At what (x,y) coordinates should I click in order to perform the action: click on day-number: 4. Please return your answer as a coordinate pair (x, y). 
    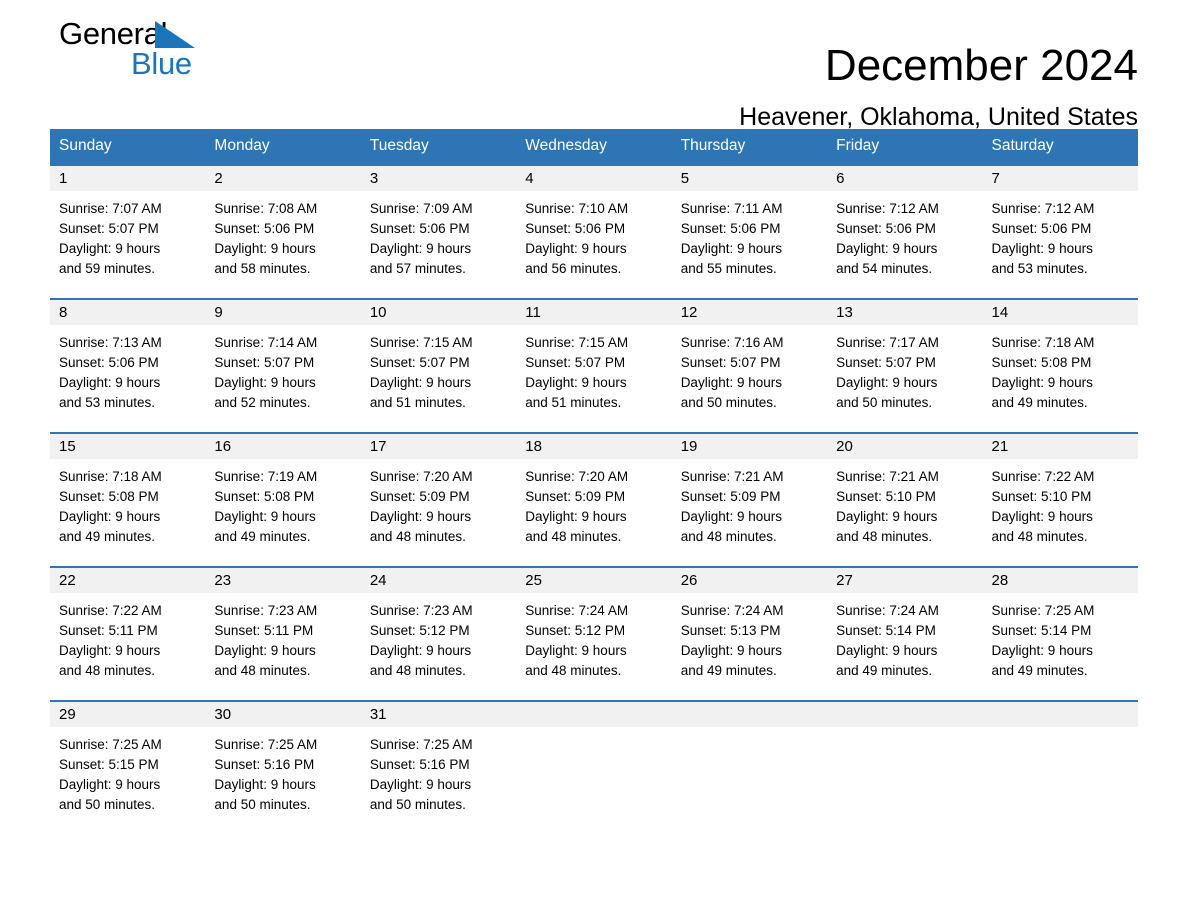
    Looking at the image, I should click on (594, 178).